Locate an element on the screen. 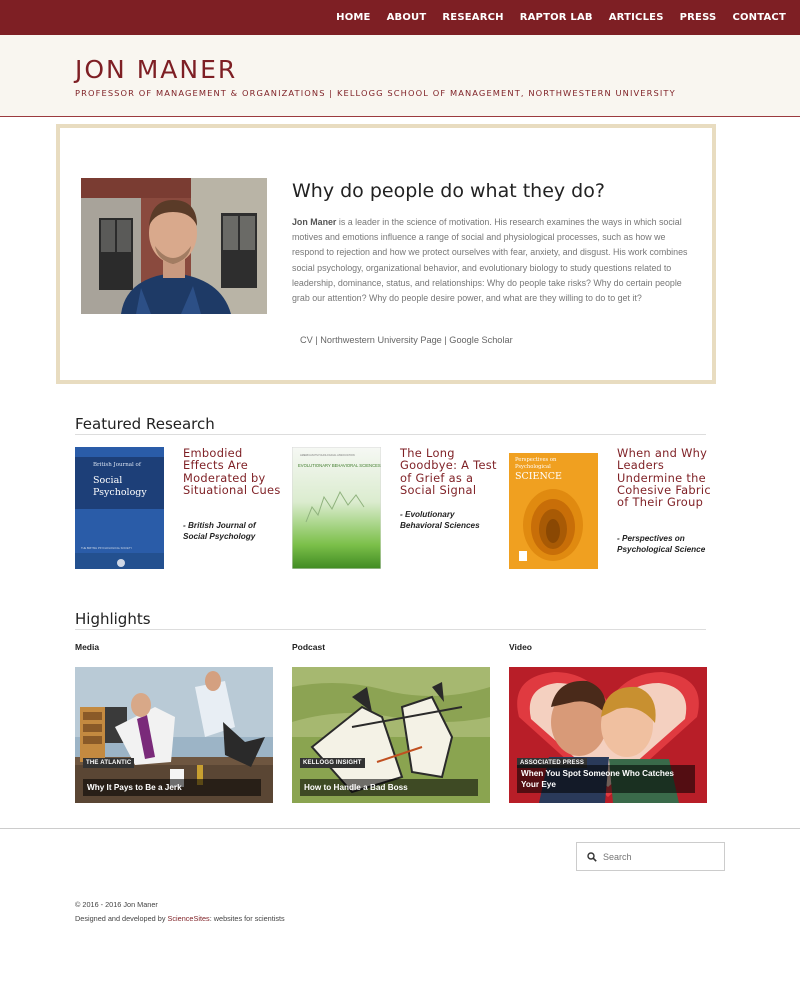 The image size is (800, 999). source-tag: KELLOGG INSIGHT is located at coordinates (332, 763).